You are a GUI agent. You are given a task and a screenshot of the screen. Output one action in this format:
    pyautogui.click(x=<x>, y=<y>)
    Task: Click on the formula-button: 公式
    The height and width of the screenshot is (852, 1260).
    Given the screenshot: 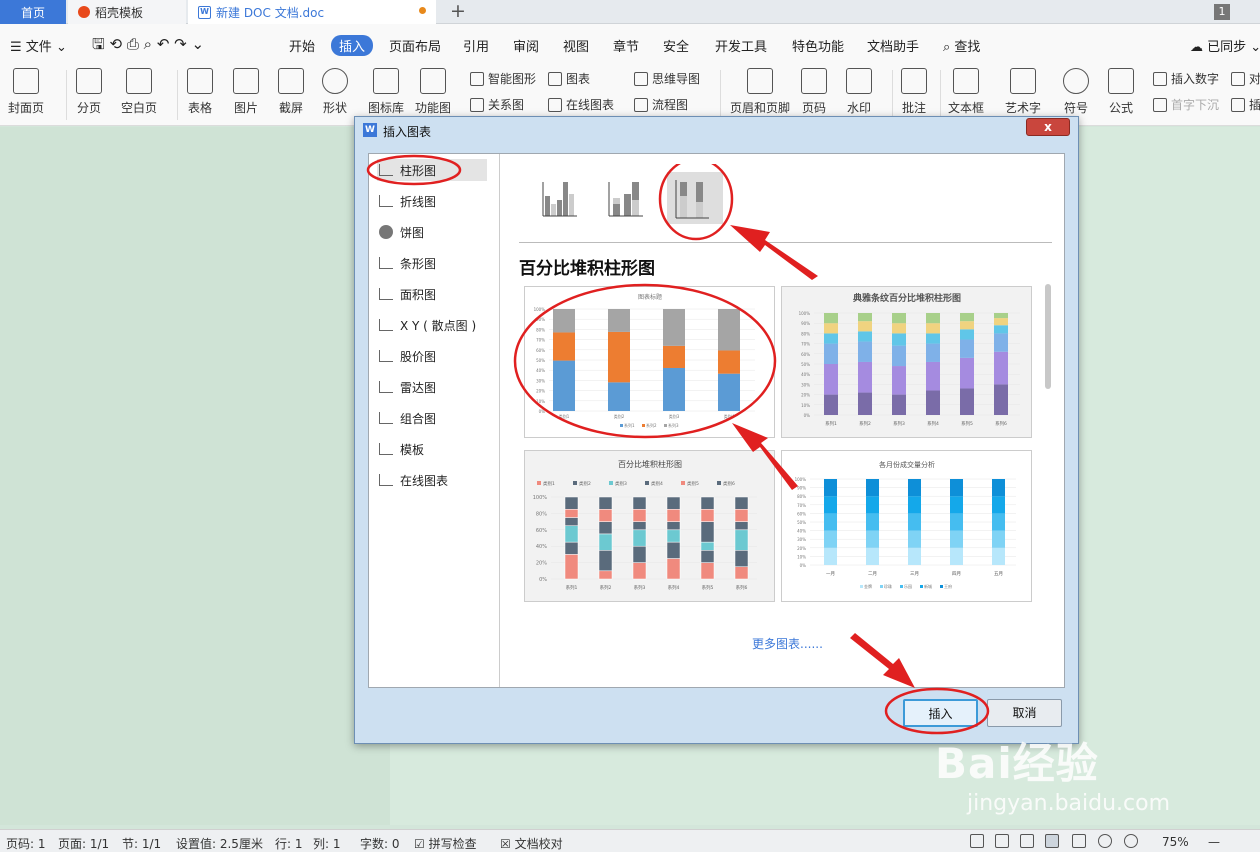 What is the action you would take?
    pyautogui.click(x=1121, y=92)
    